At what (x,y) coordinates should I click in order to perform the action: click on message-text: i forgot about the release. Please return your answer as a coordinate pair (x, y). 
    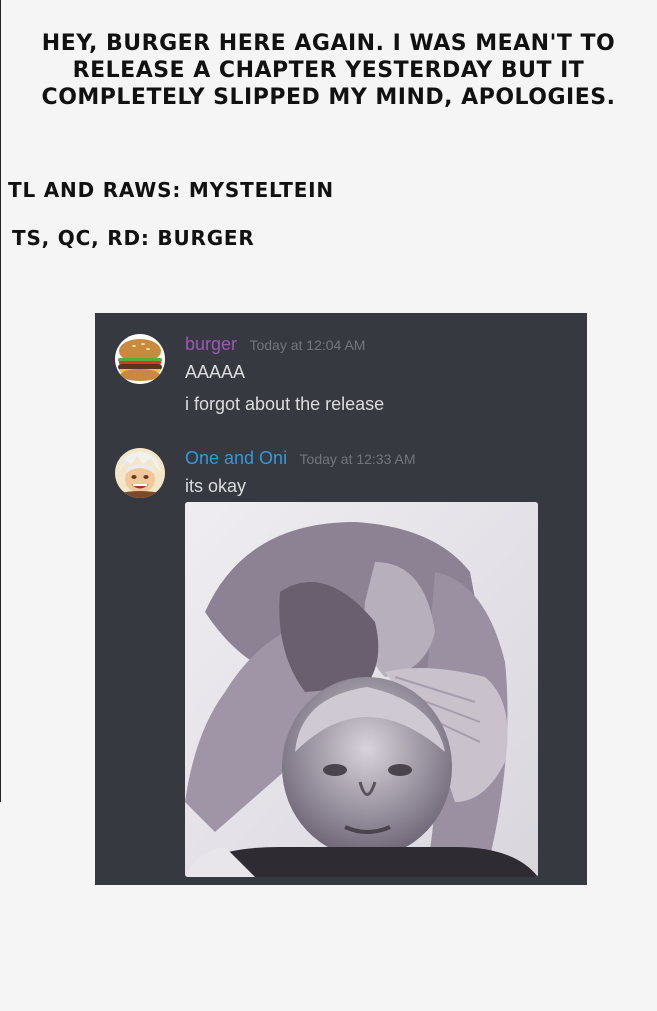
    Looking at the image, I should click on (285, 404).